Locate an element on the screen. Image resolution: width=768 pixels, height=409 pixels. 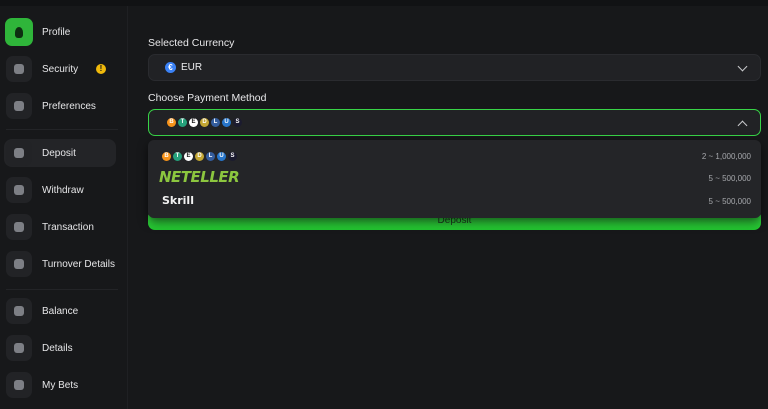
sidebar-item-label: Withdraw is located at coordinates (63, 190).